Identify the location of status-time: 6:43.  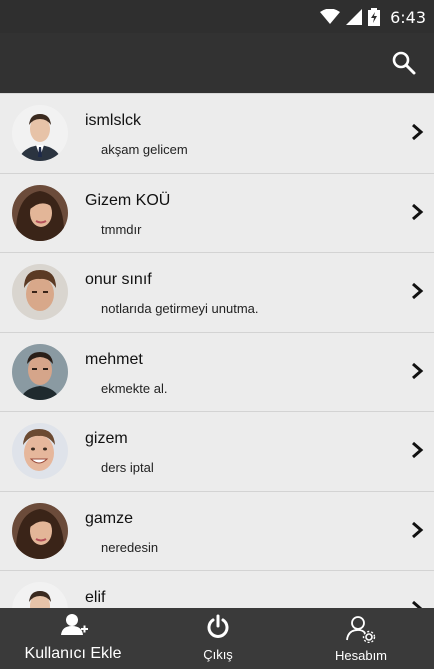
(408, 17).